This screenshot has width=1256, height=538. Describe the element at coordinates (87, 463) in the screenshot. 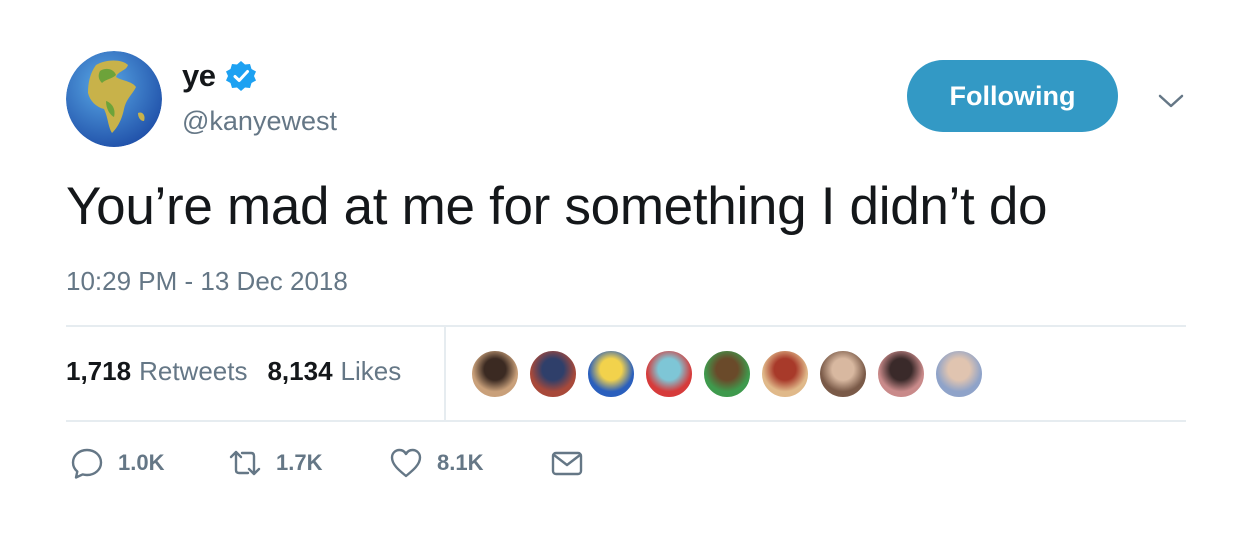

I see `reply-icon` at that location.